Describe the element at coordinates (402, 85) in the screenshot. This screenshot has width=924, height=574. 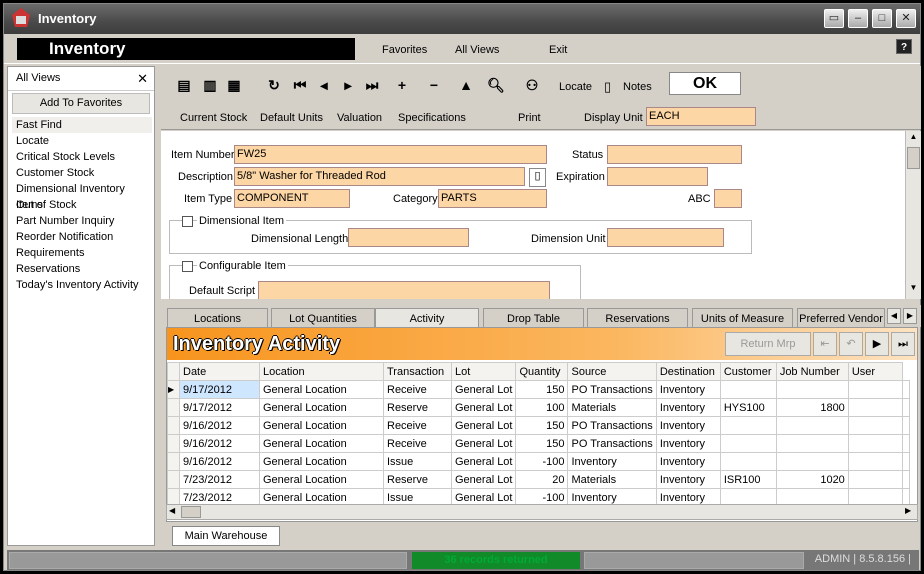
I see `add-icon: +` at that location.